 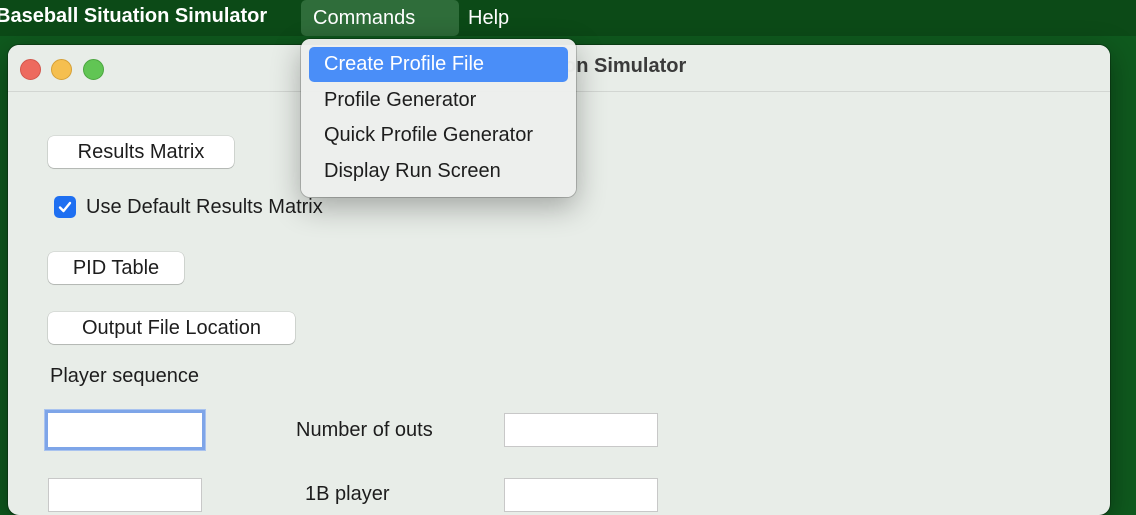 I want to click on checkmark-icon, so click(x=65, y=207).